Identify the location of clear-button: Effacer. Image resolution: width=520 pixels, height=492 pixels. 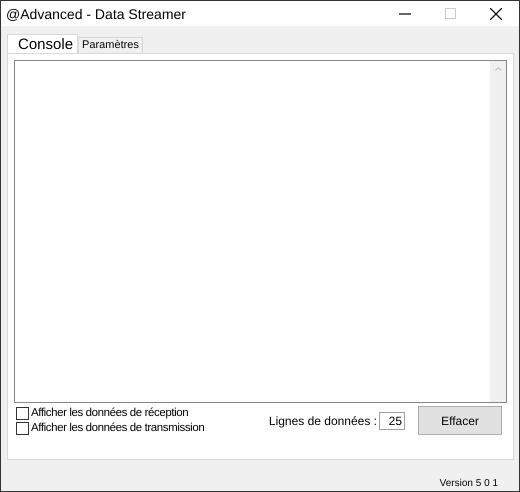
(460, 420).